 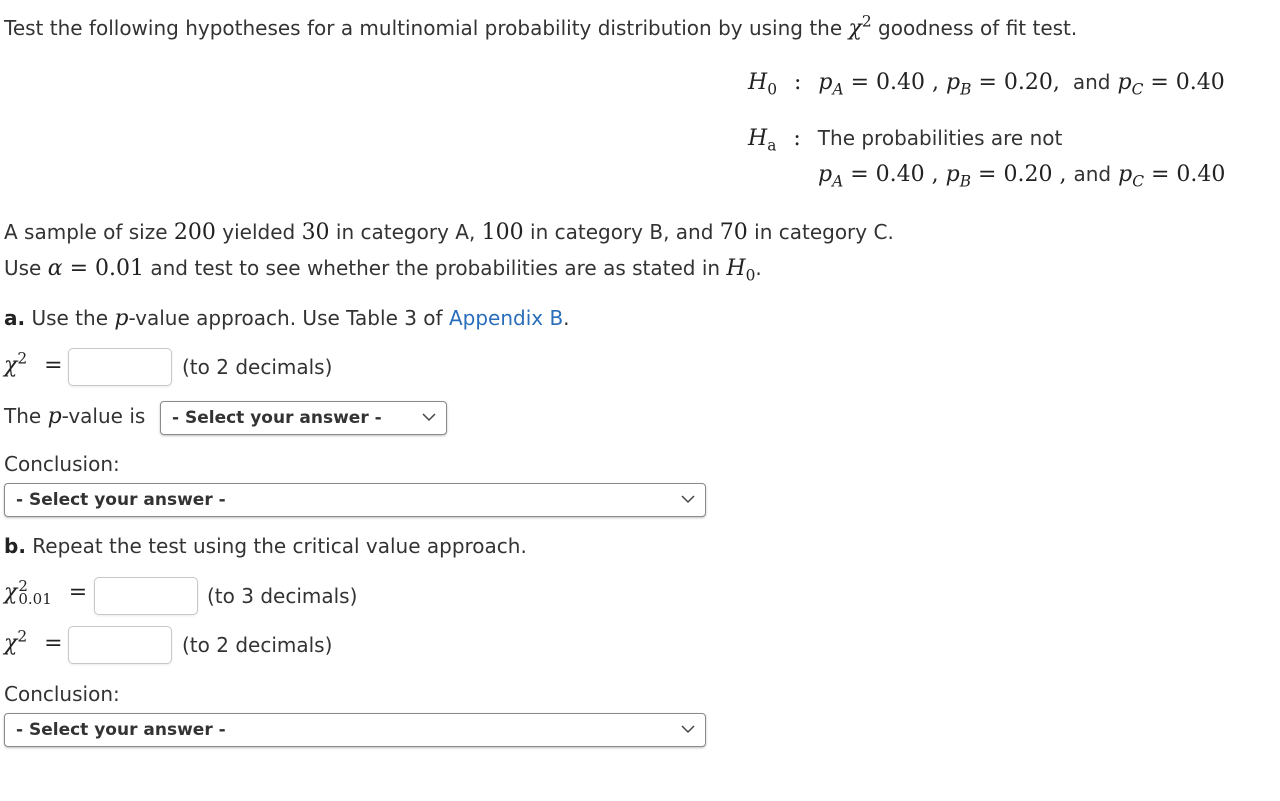 I want to click on chi-square-hint-a: (to 2 decimals), so click(x=257, y=367).